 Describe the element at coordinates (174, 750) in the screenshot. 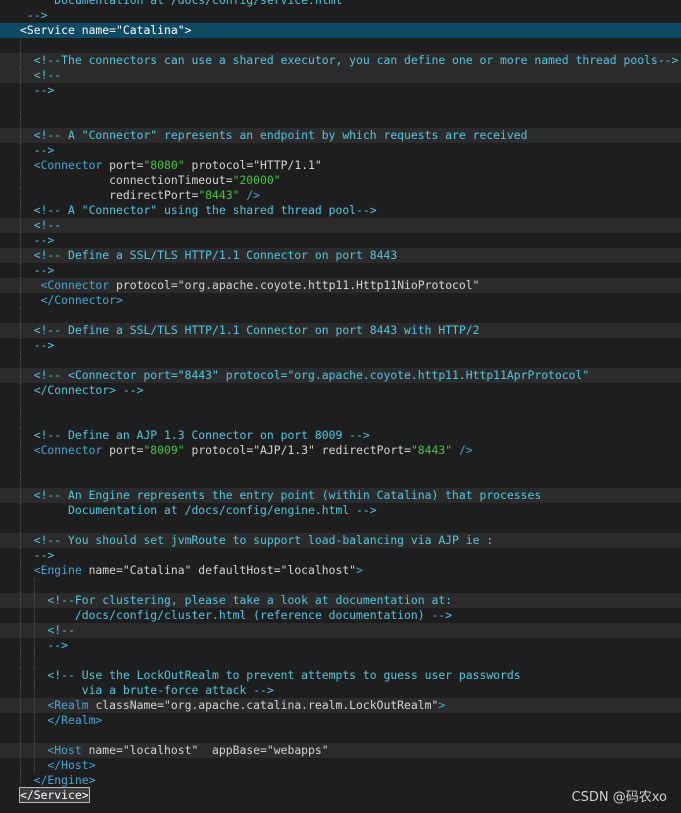

I see `code-text: <Host name="localhost" appBase="webapps"` at that location.